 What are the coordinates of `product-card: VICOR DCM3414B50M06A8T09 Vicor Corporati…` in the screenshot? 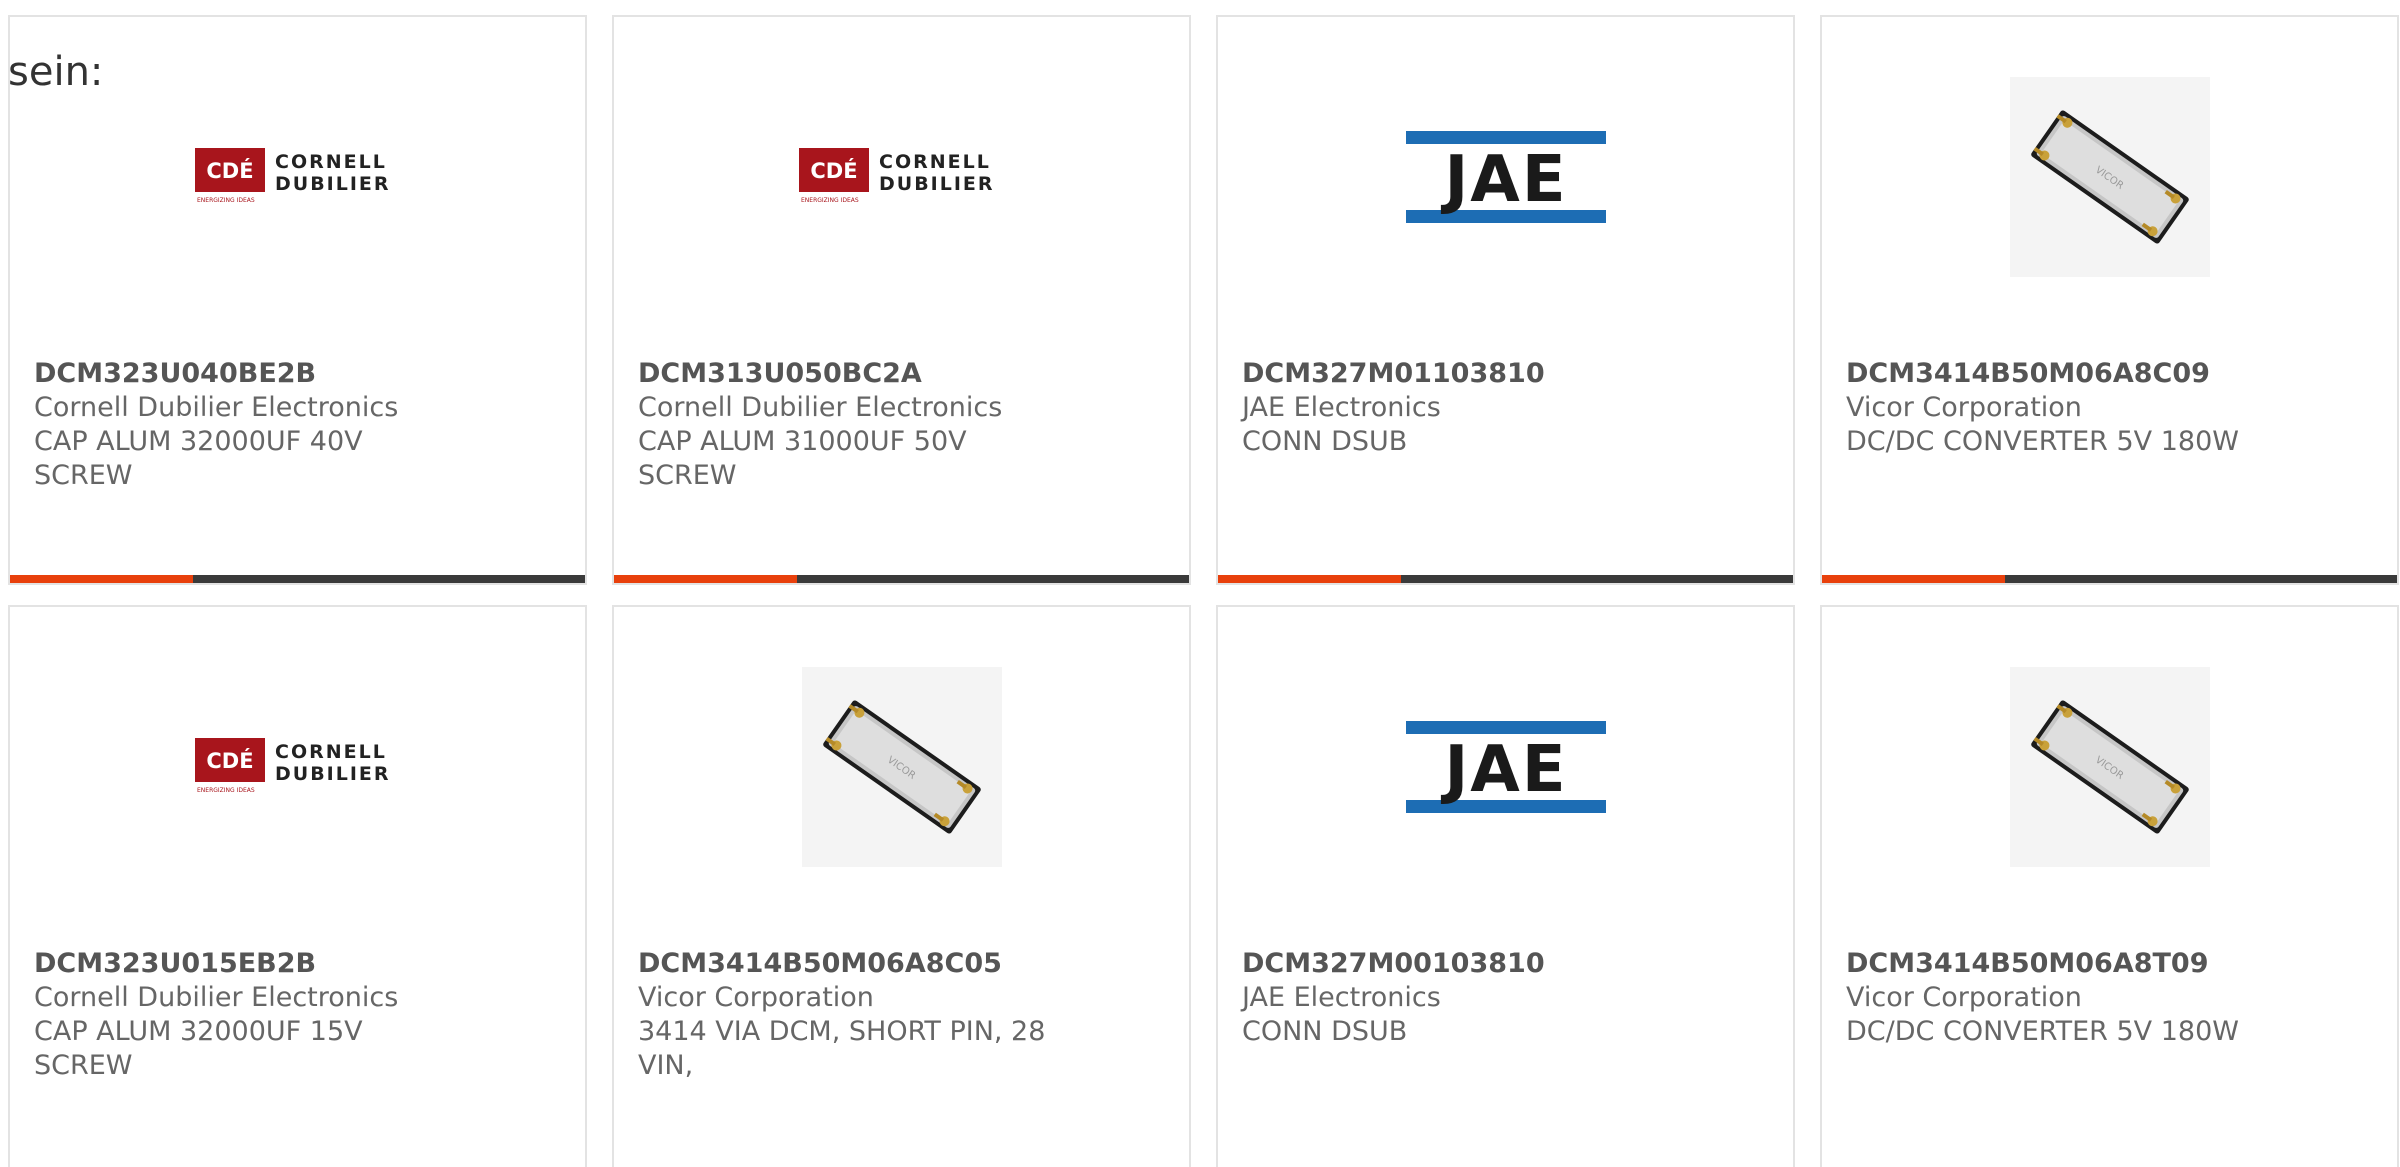 It's located at (2109, 886).